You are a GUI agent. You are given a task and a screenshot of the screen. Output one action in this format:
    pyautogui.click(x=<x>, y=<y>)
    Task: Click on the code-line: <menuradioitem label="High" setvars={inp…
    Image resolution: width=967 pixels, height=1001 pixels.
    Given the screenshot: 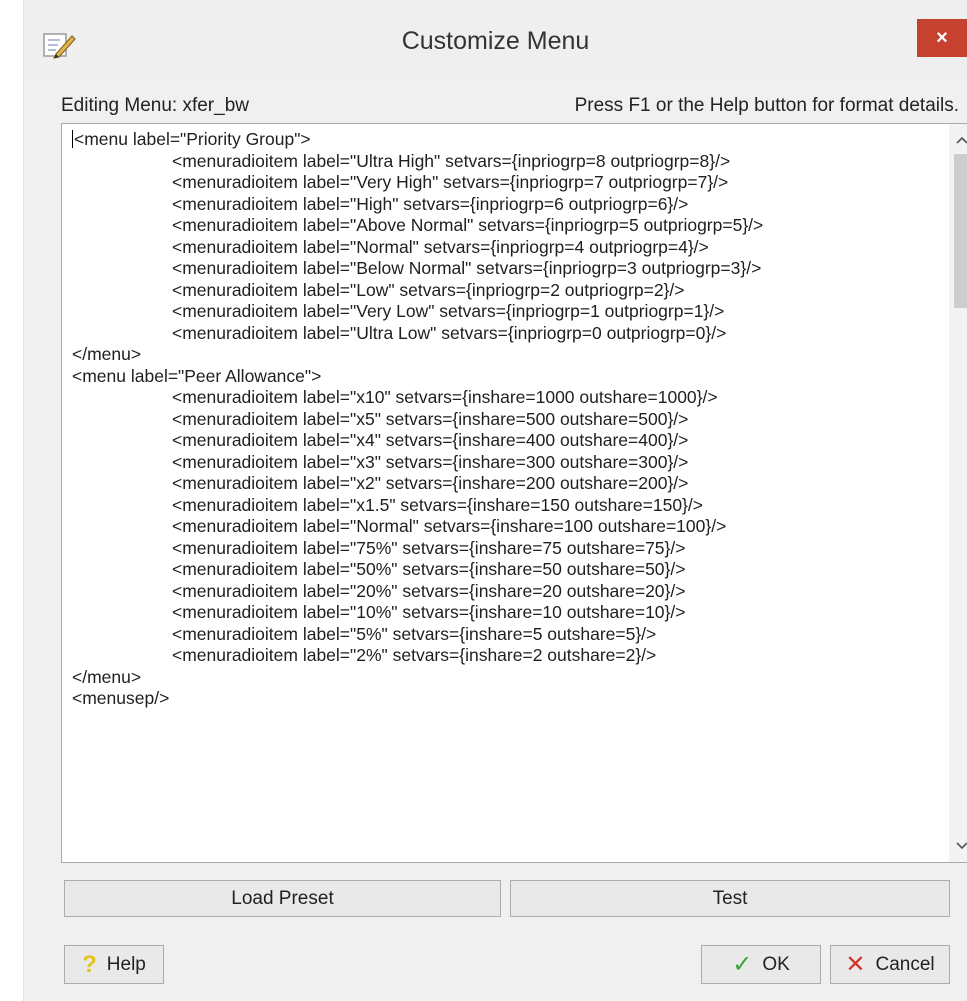 What is the action you would take?
    pyautogui.click(x=503, y=205)
    